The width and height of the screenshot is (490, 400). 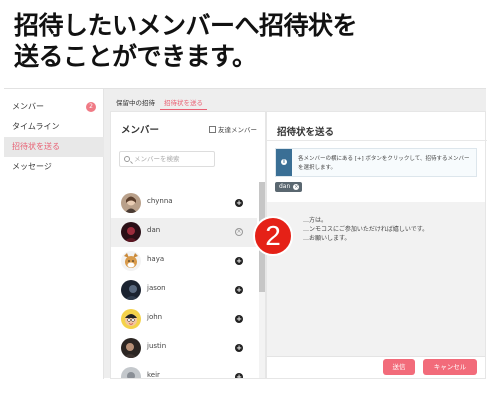 What do you see at coordinates (273, 236) in the screenshot?
I see `step-number-badge: 2` at bounding box center [273, 236].